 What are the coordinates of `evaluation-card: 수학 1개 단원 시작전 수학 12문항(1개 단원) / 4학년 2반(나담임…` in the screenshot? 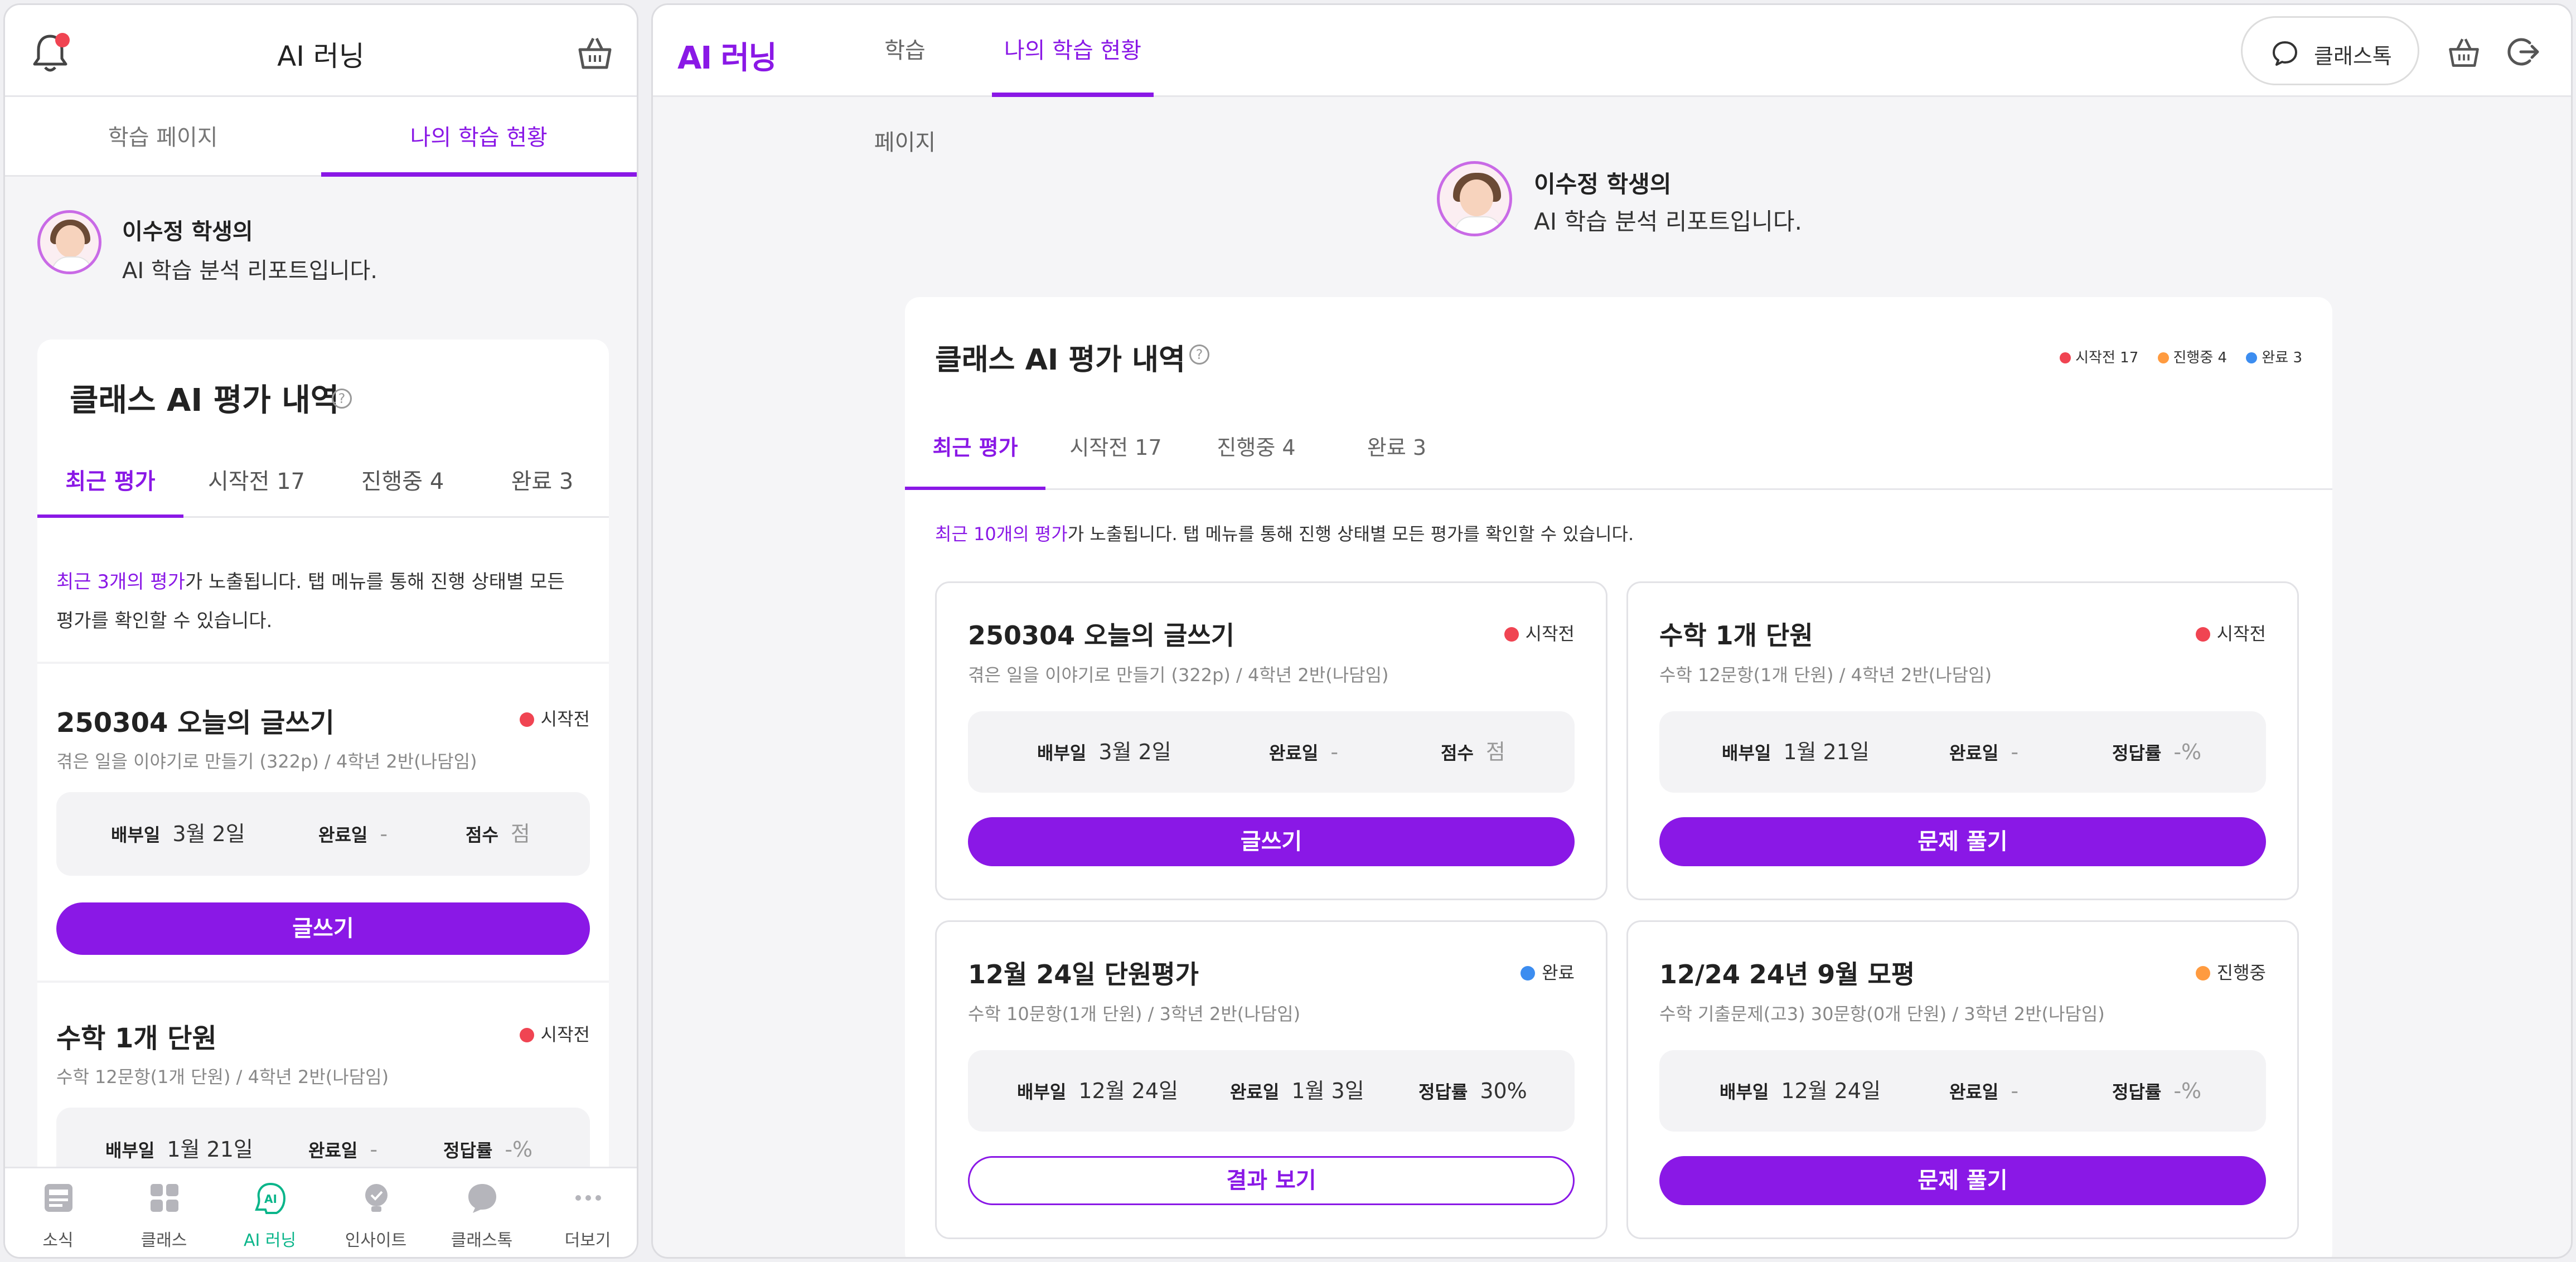 It's located at (1962, 740).